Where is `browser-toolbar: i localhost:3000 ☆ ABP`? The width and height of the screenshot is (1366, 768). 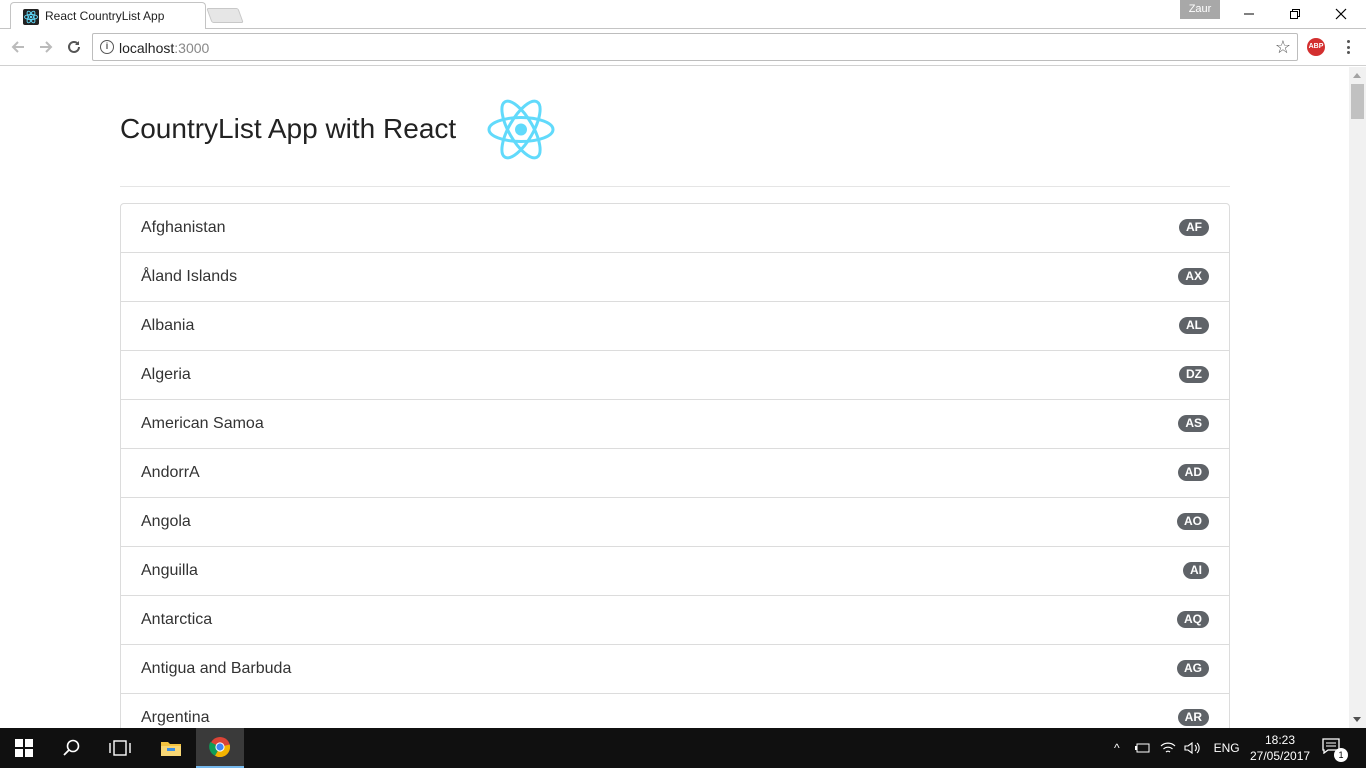
browser-toolbar: i localhost:3000 ☆ ABP is located at coordinates (683, 47).